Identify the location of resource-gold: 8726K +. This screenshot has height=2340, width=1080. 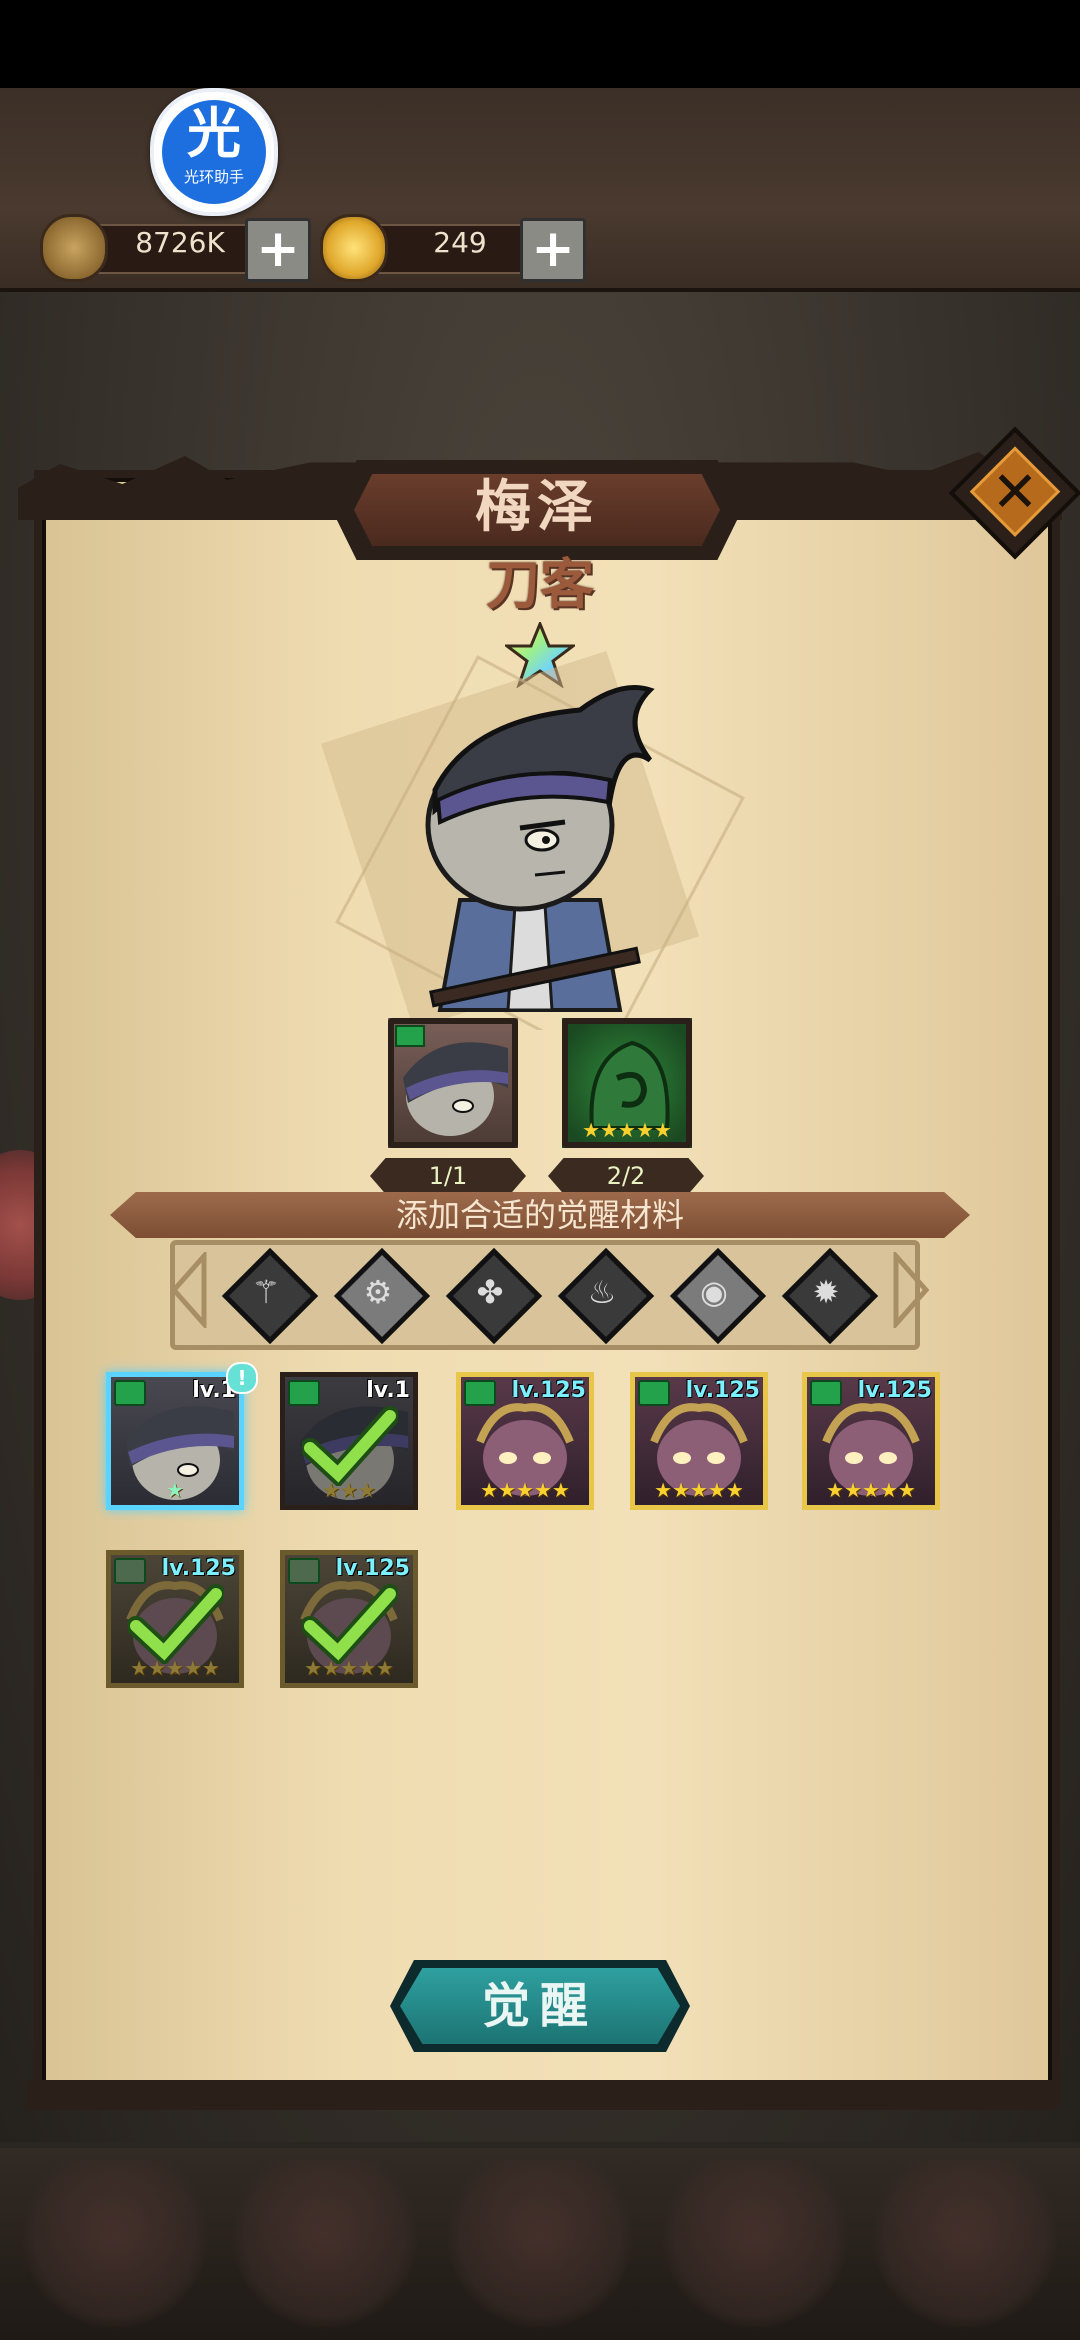
(175, 247).